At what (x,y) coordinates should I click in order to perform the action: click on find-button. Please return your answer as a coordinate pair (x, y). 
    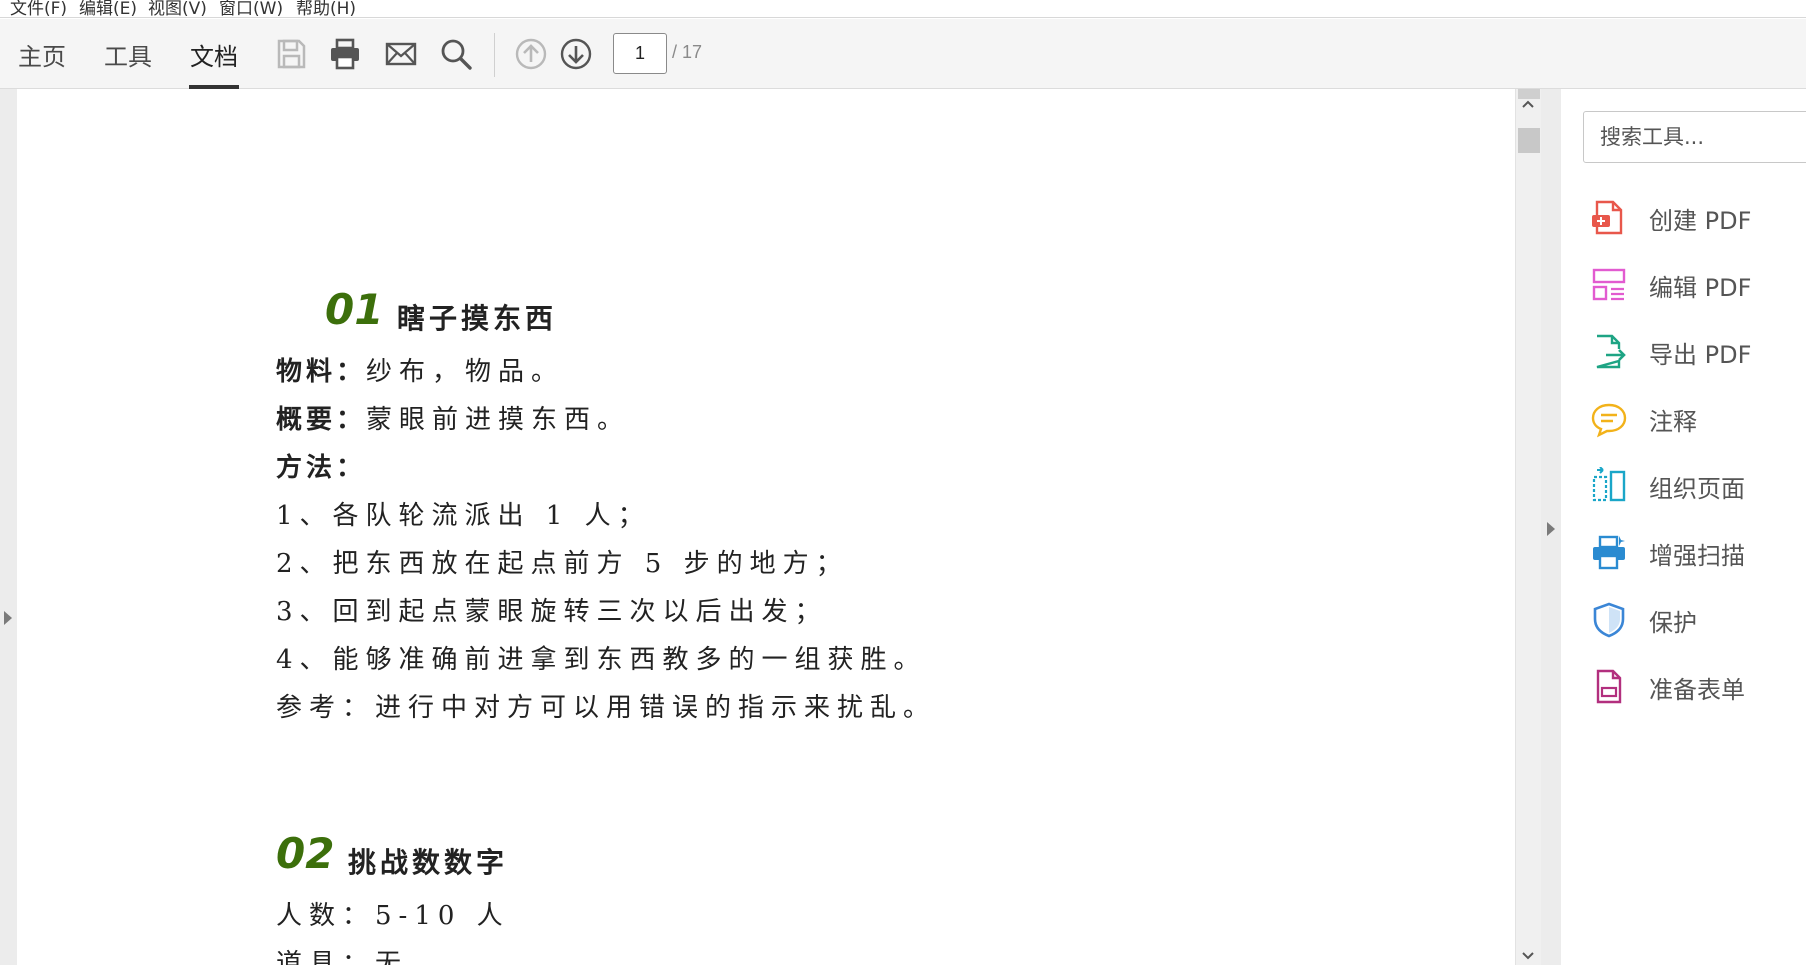
    Looking at the image, I should click on (456, 54).